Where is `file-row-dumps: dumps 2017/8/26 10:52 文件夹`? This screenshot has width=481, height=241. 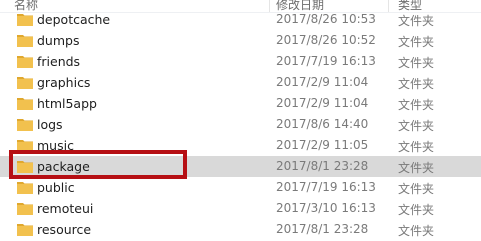
file-row-dumps: dumps 2017/8/26 10:52 文件夹 is located at coordinates (240, 40).